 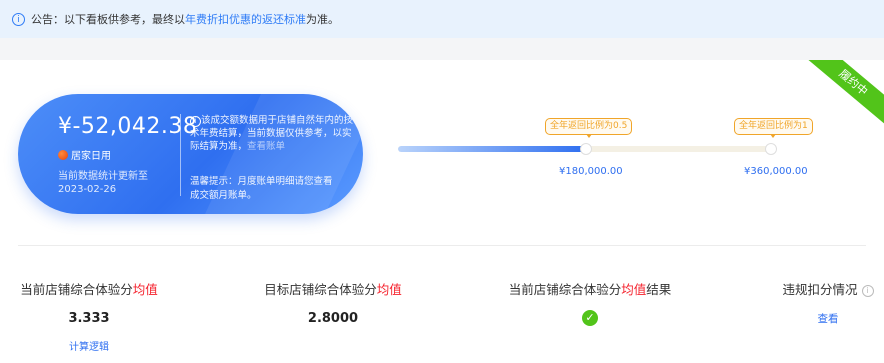 I want to click on score-result-title: 当前店铺综合体验分均值结果, so click(x=590, y=289).